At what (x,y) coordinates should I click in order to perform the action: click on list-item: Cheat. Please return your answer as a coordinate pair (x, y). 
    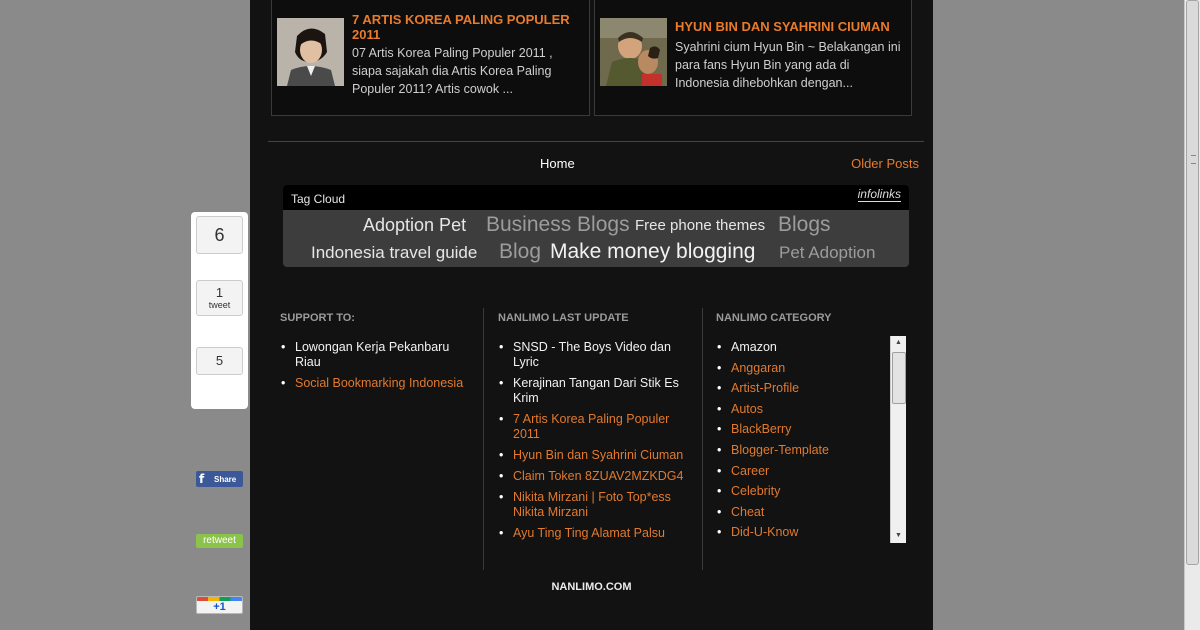
    Looking at the image, I should click on (801, 512).